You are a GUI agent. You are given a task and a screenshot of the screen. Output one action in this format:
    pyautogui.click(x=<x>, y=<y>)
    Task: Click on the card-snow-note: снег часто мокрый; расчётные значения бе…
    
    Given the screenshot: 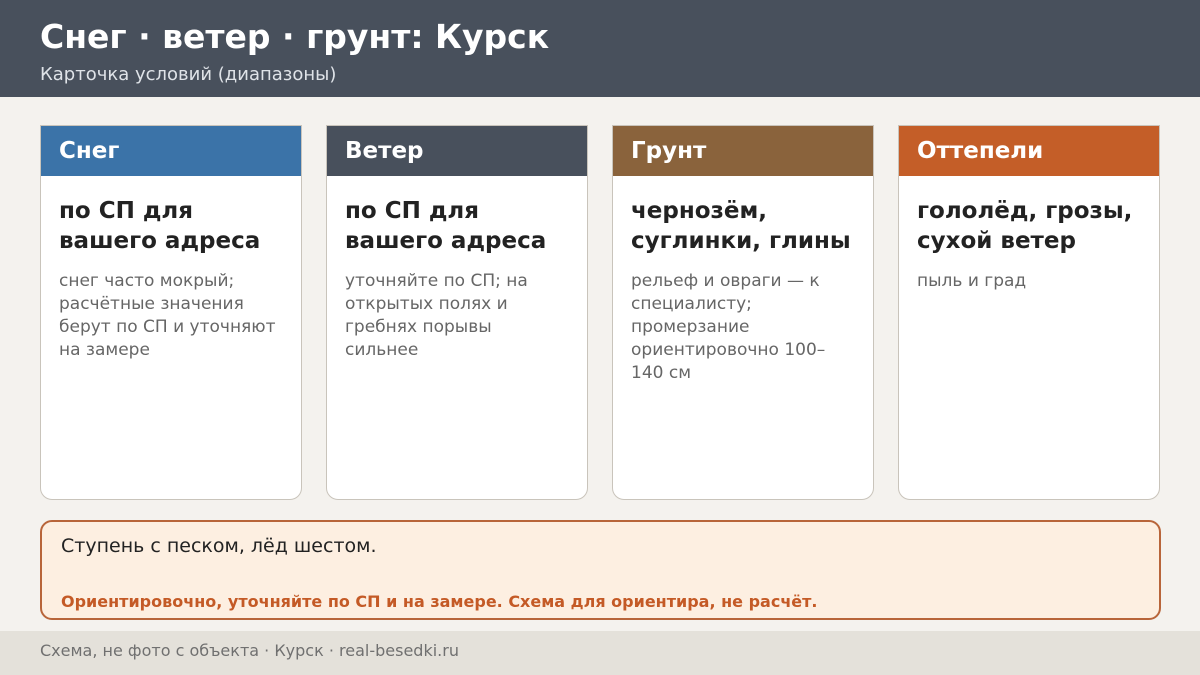 What is the action you would take?
    pyautogui.click(x=167, y=315)
    